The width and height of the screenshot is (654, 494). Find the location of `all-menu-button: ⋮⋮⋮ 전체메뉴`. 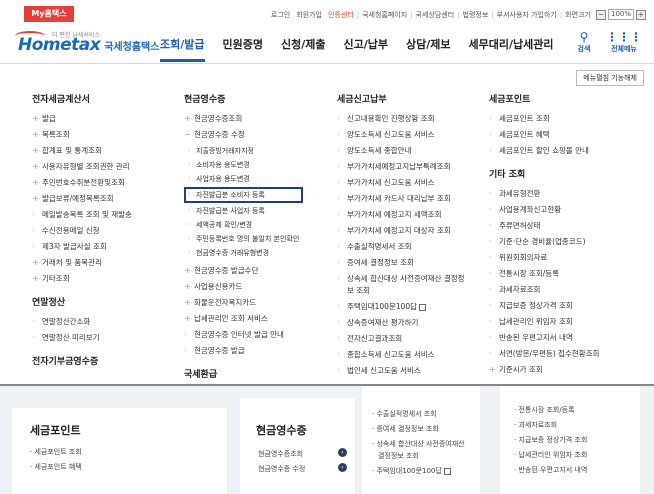

all-menu-button: ⋮⋮⋮ 전체메뉴 is located at coordinates (624, 42).